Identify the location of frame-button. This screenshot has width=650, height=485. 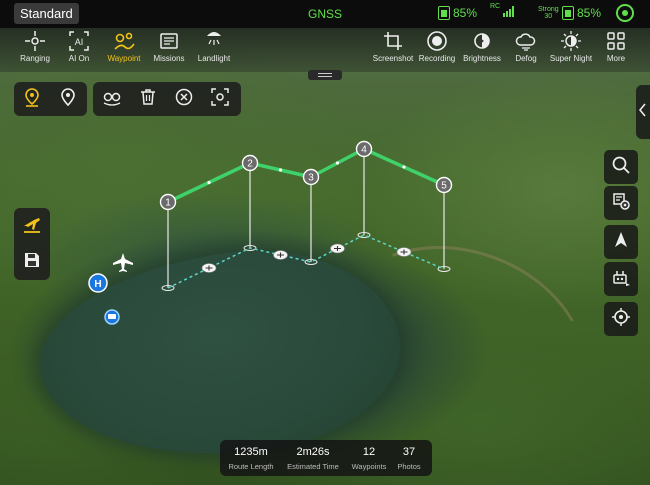
(220, 99).